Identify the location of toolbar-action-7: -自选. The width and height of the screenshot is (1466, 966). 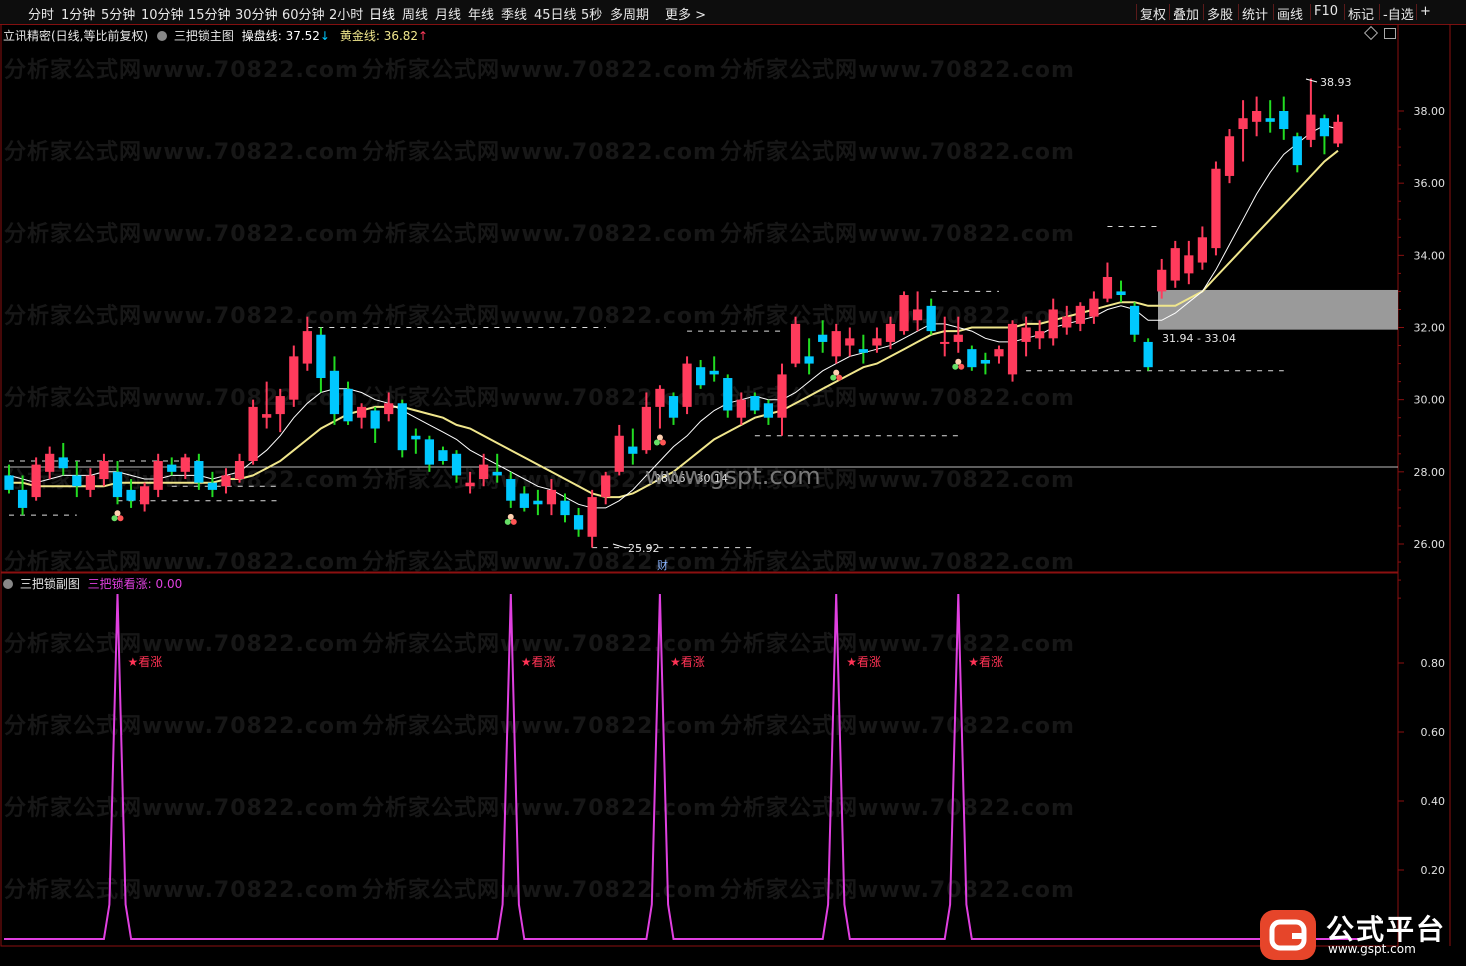
(1398, 13).